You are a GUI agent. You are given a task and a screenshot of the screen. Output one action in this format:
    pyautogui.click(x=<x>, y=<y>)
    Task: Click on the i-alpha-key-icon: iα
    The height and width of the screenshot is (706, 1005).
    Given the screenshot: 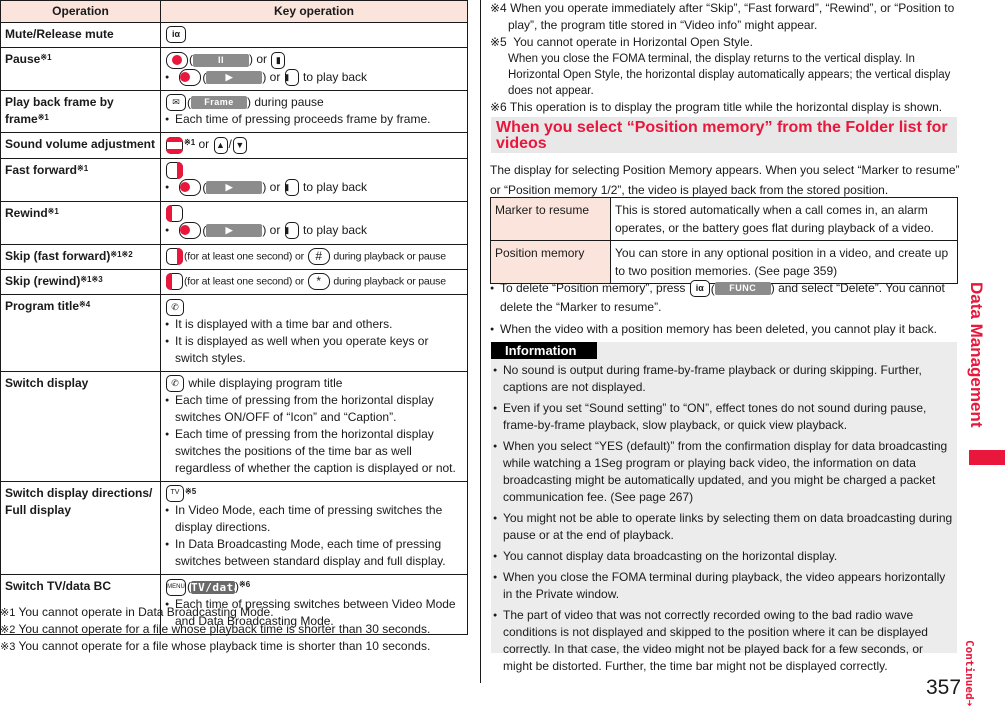 What is the action you would take?
    pyautogui.click(x=176, y=35)
    